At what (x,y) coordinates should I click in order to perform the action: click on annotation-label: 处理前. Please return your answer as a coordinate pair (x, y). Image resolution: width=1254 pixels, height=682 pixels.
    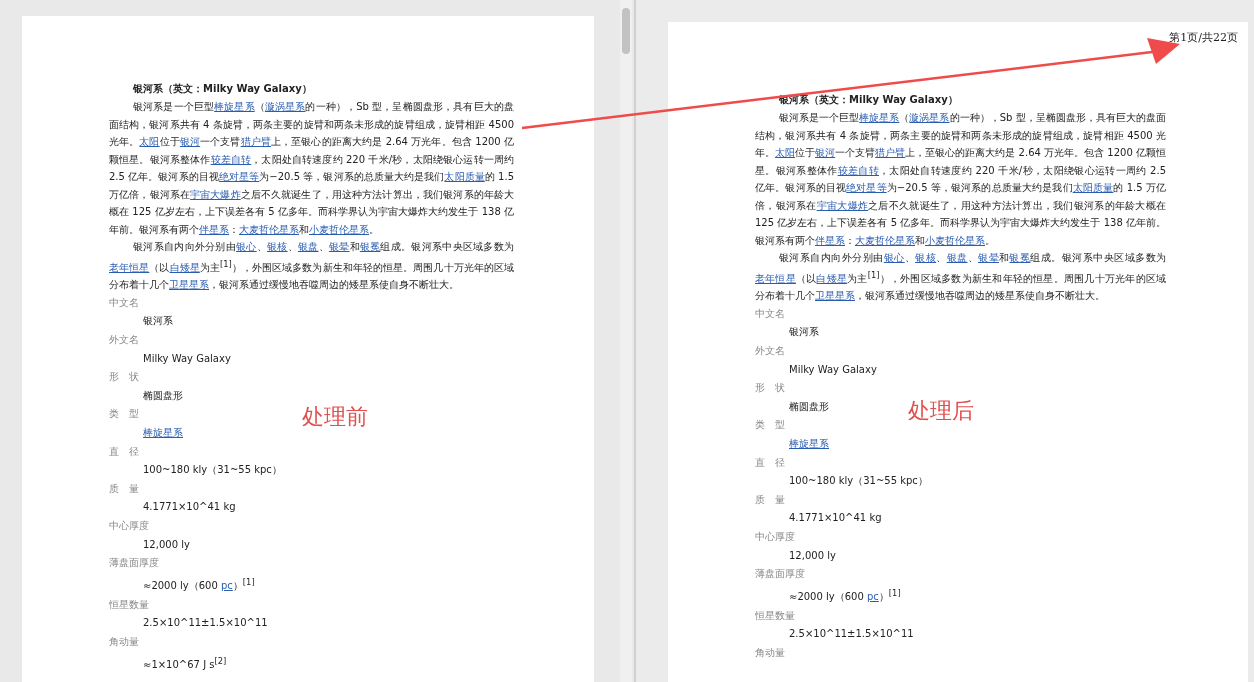
    Looking at the image, I should click on (335, 417).